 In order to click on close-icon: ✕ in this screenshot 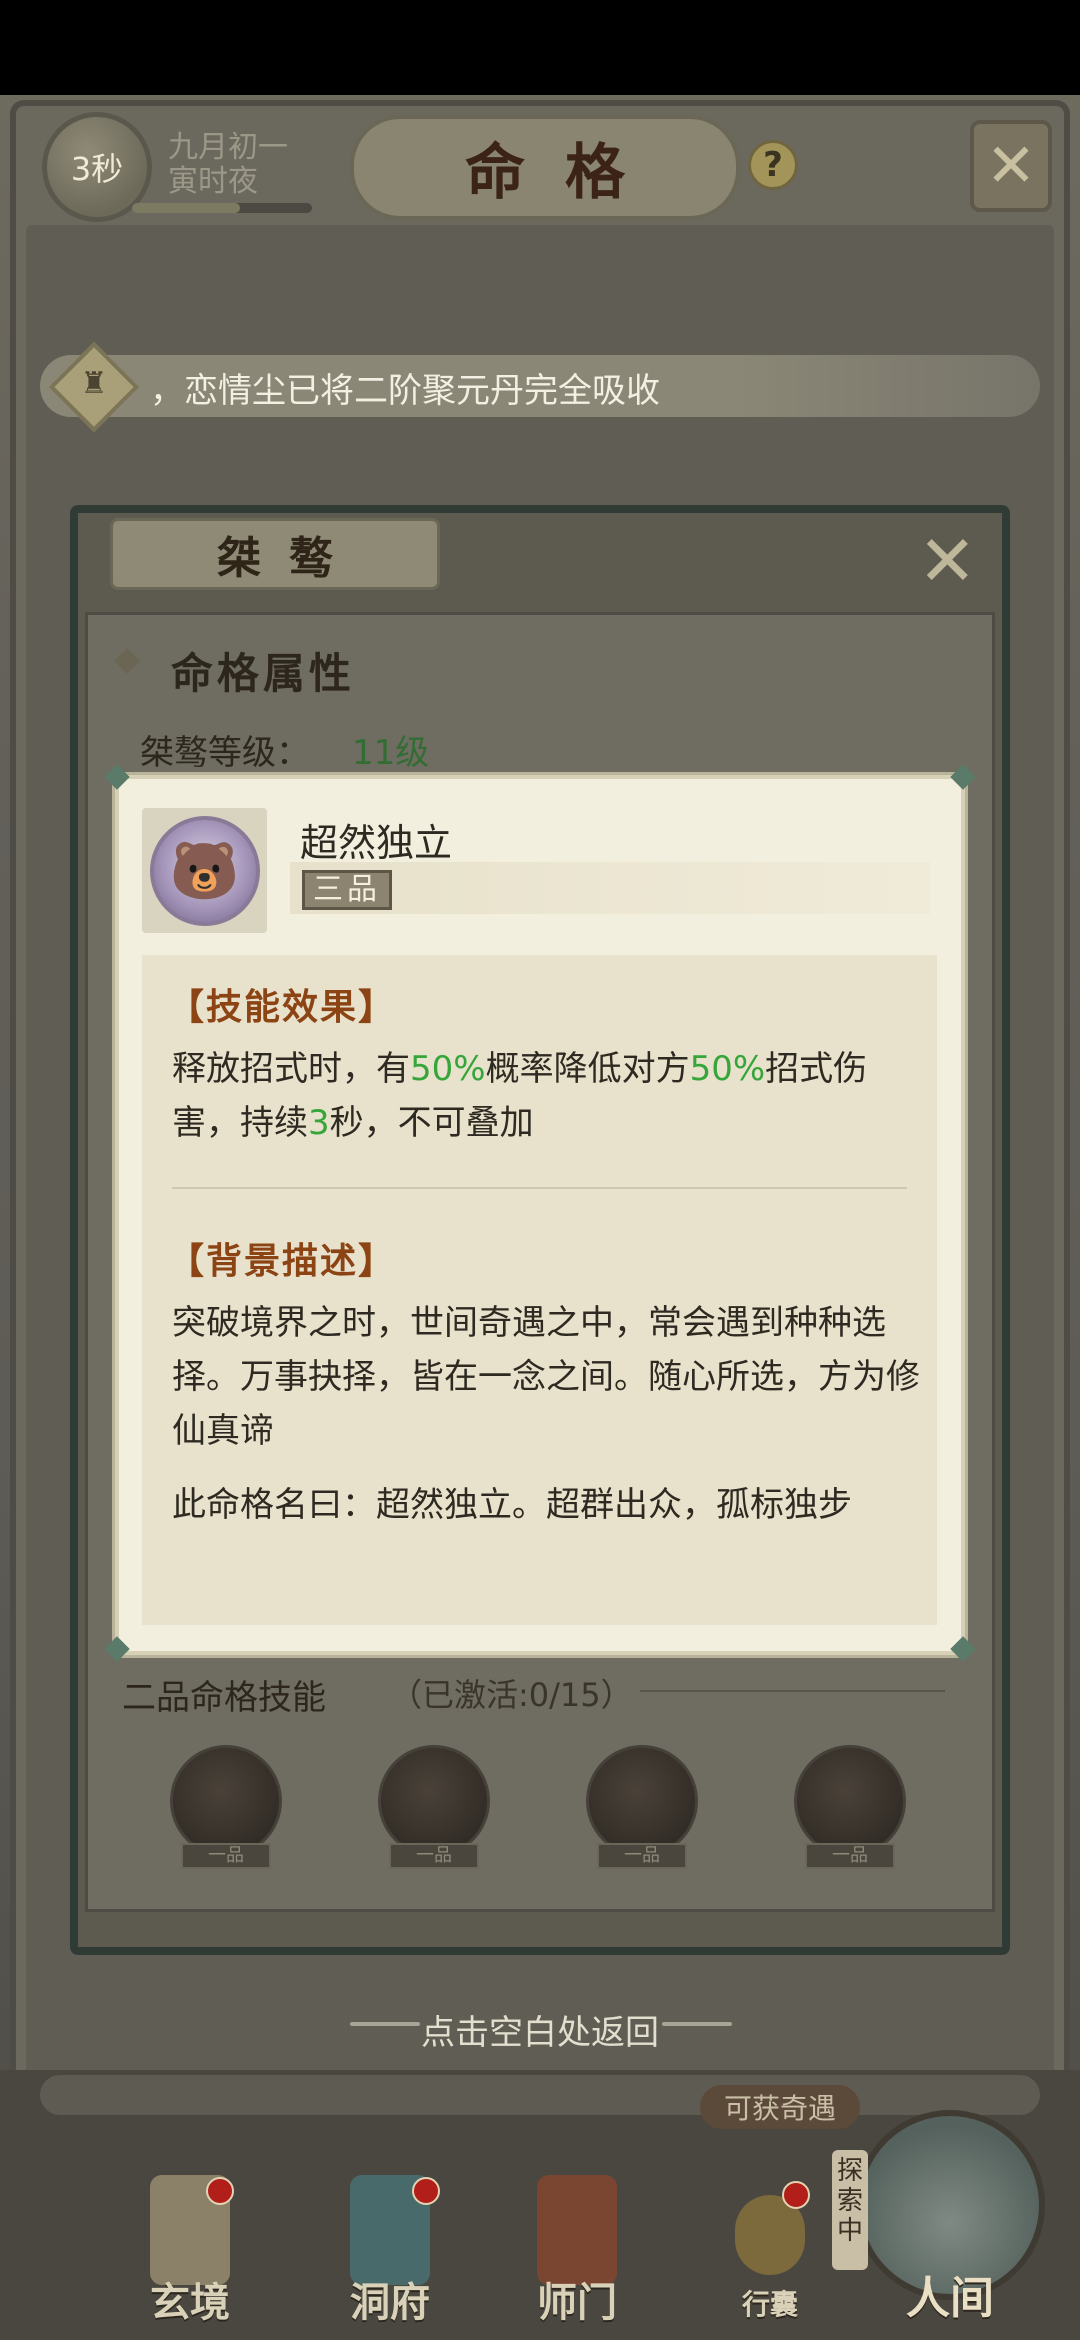, I will do `click(1011, 166)`.